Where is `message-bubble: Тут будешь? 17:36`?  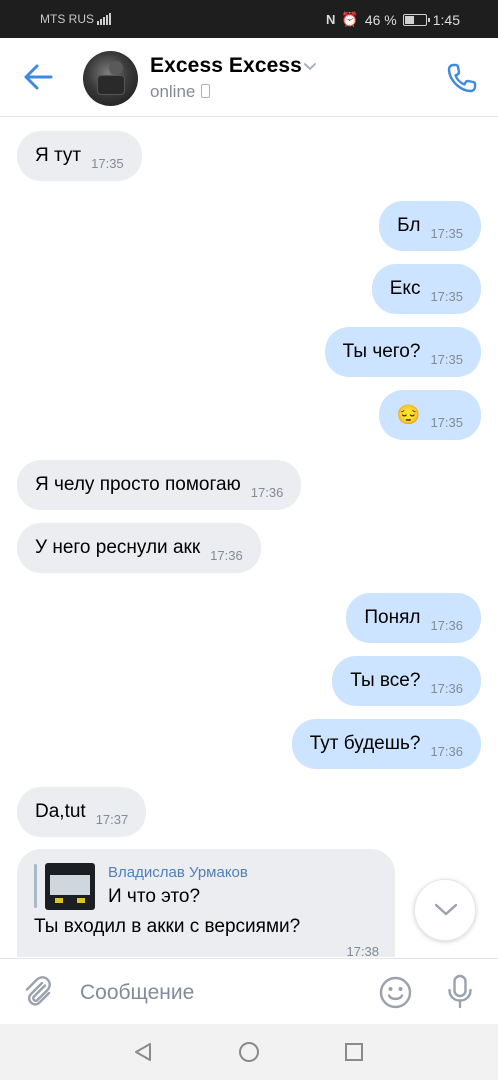
message-bubble: Тут будешь? 17:36 is located at coordinates (386, 744).